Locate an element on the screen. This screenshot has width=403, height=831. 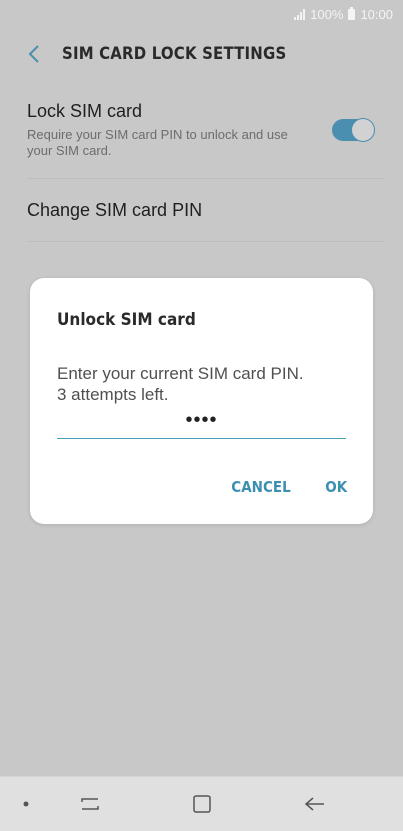
home-icon is located at coordinates (202, 804).